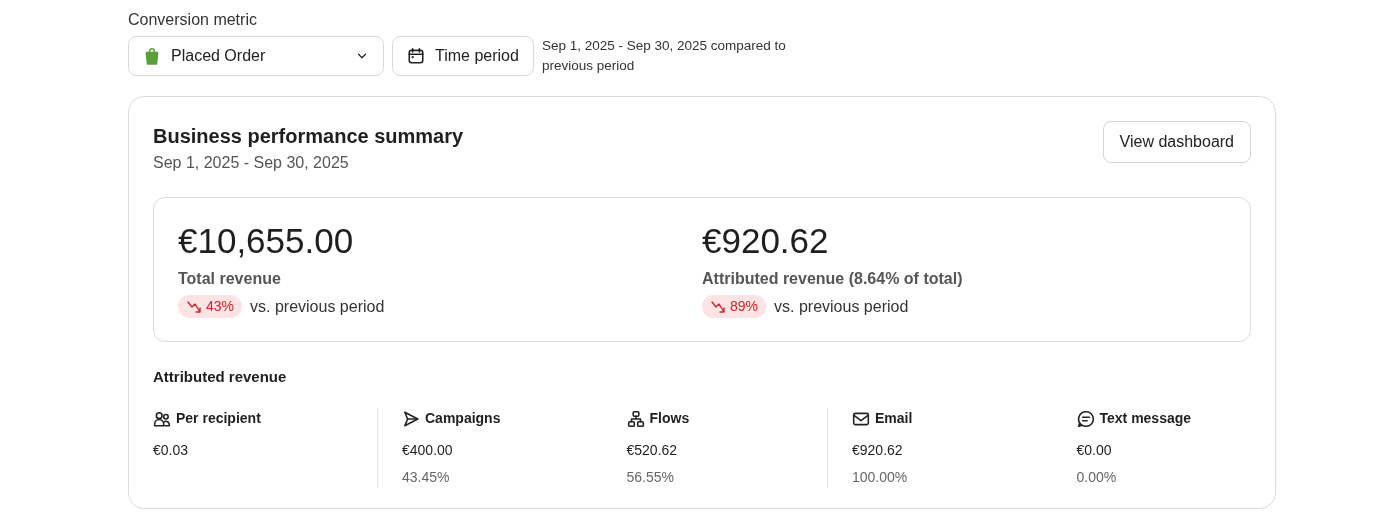 The image size is (1400, 520). What do you see at coordinates (635, 418) in the screenshot?
I see `flow-icon` at bounding box center [635, 418].